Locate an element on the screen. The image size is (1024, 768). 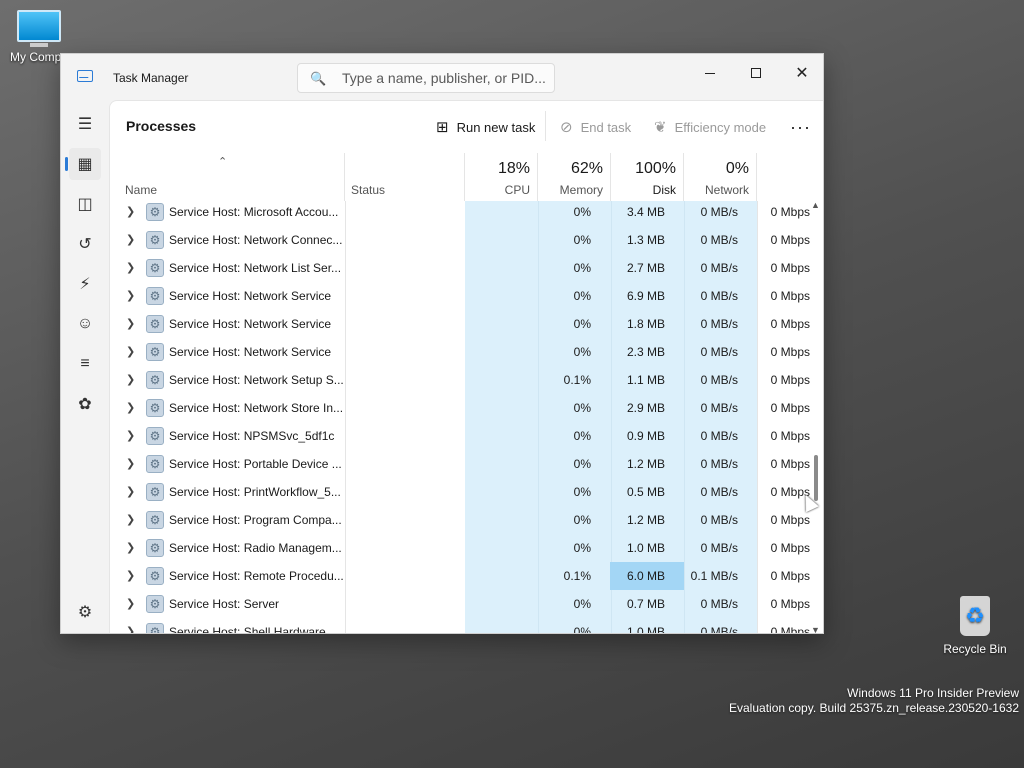
recycle-bin-label: Recycle Bin is located at coordinates (975, 649).